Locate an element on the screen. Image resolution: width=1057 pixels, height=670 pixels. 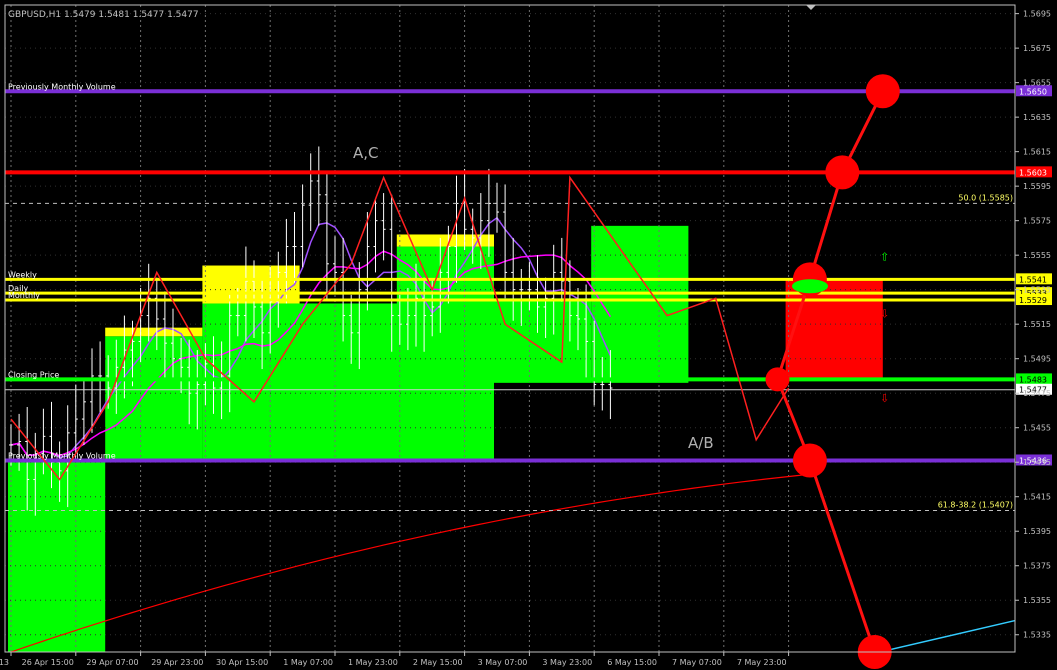
y-tick-label: 1.5495 is located at coordinates (1037, 359).